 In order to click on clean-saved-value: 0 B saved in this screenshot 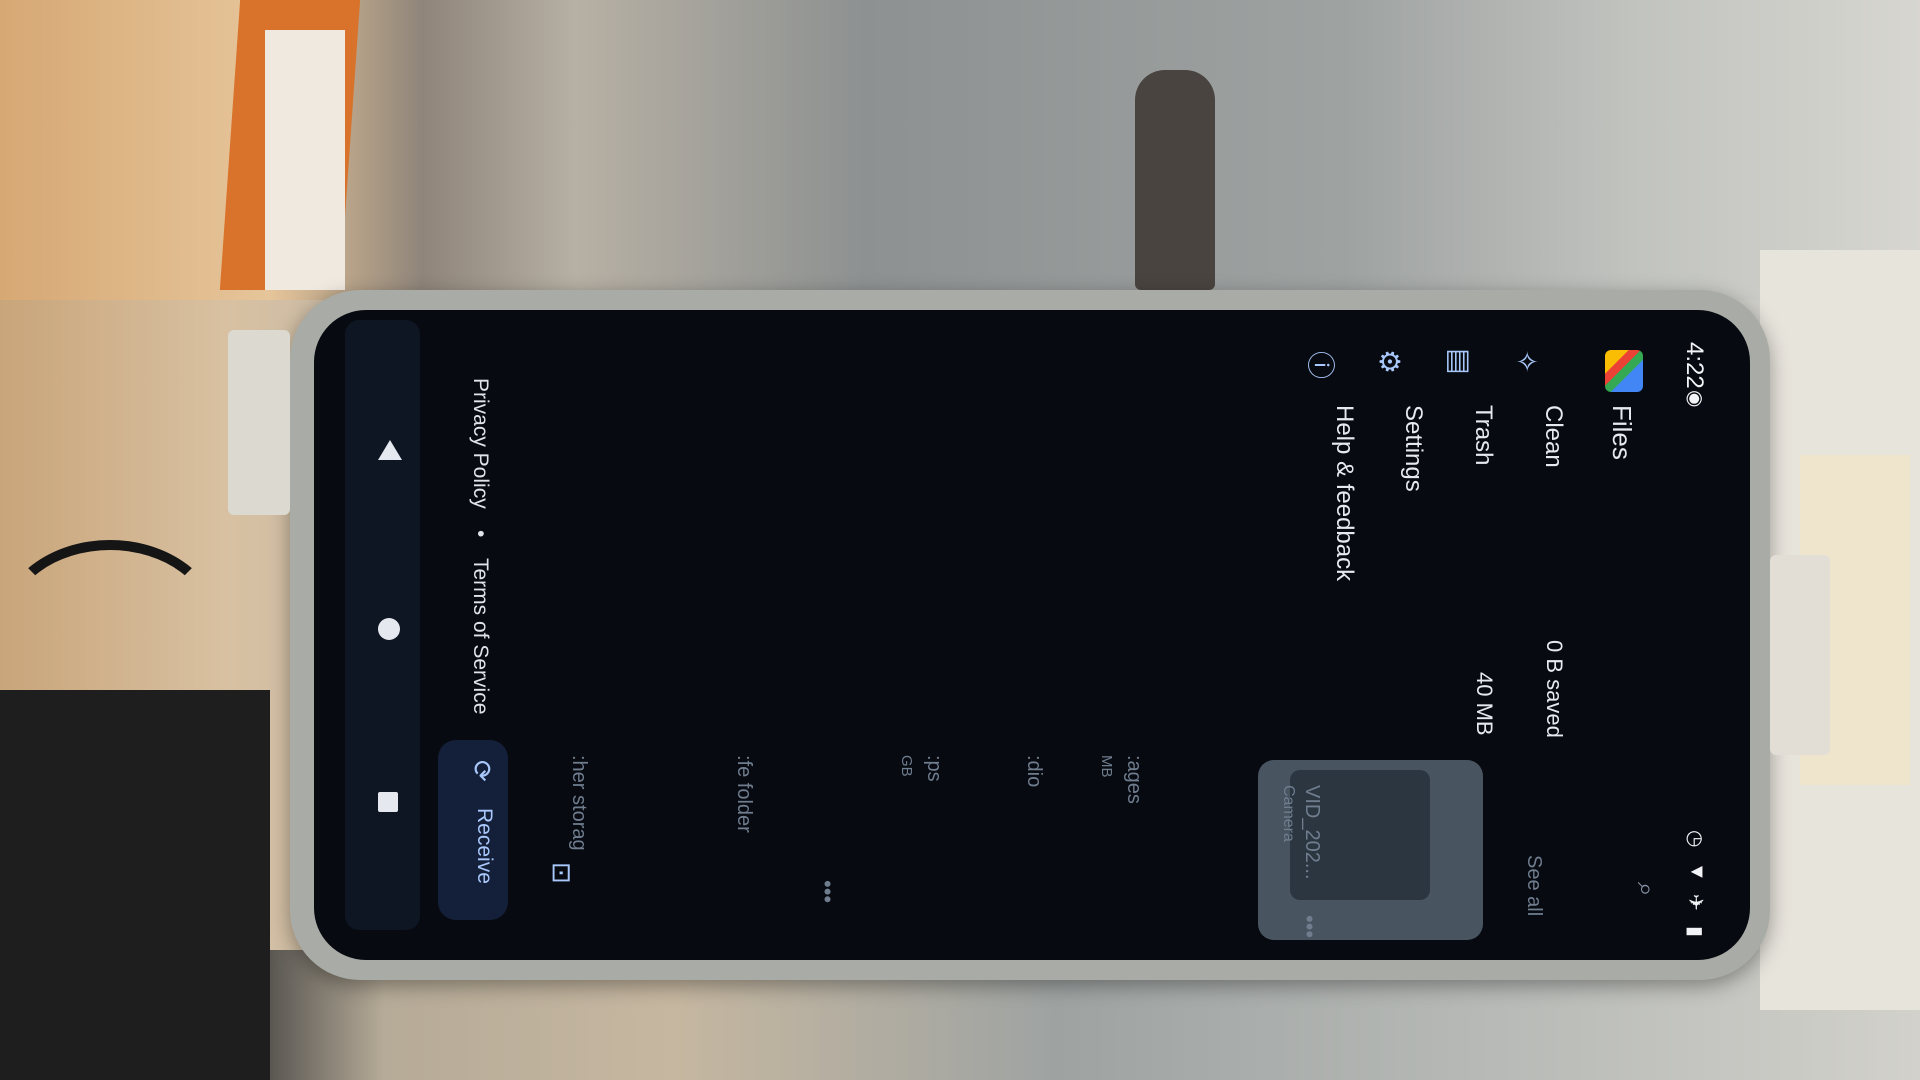, I will do `click(1554, 689)`.